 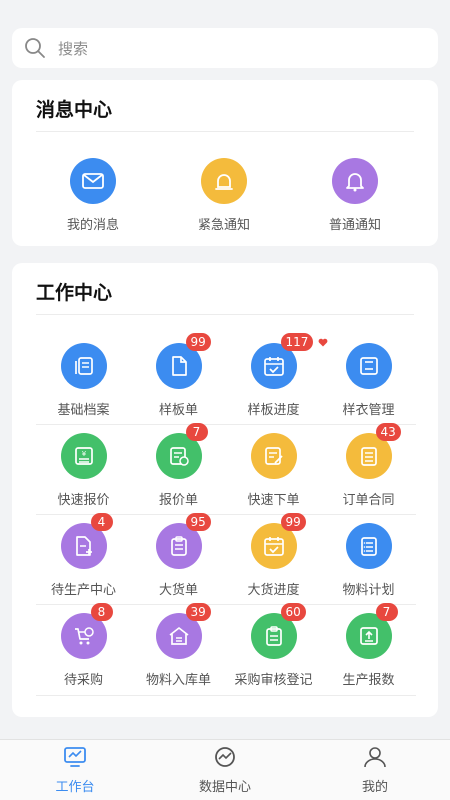 What do you see at coordinates (74, 110) in the screenshot?
I see `message-center-title: 消息中心` at bounding box center [74, 110].